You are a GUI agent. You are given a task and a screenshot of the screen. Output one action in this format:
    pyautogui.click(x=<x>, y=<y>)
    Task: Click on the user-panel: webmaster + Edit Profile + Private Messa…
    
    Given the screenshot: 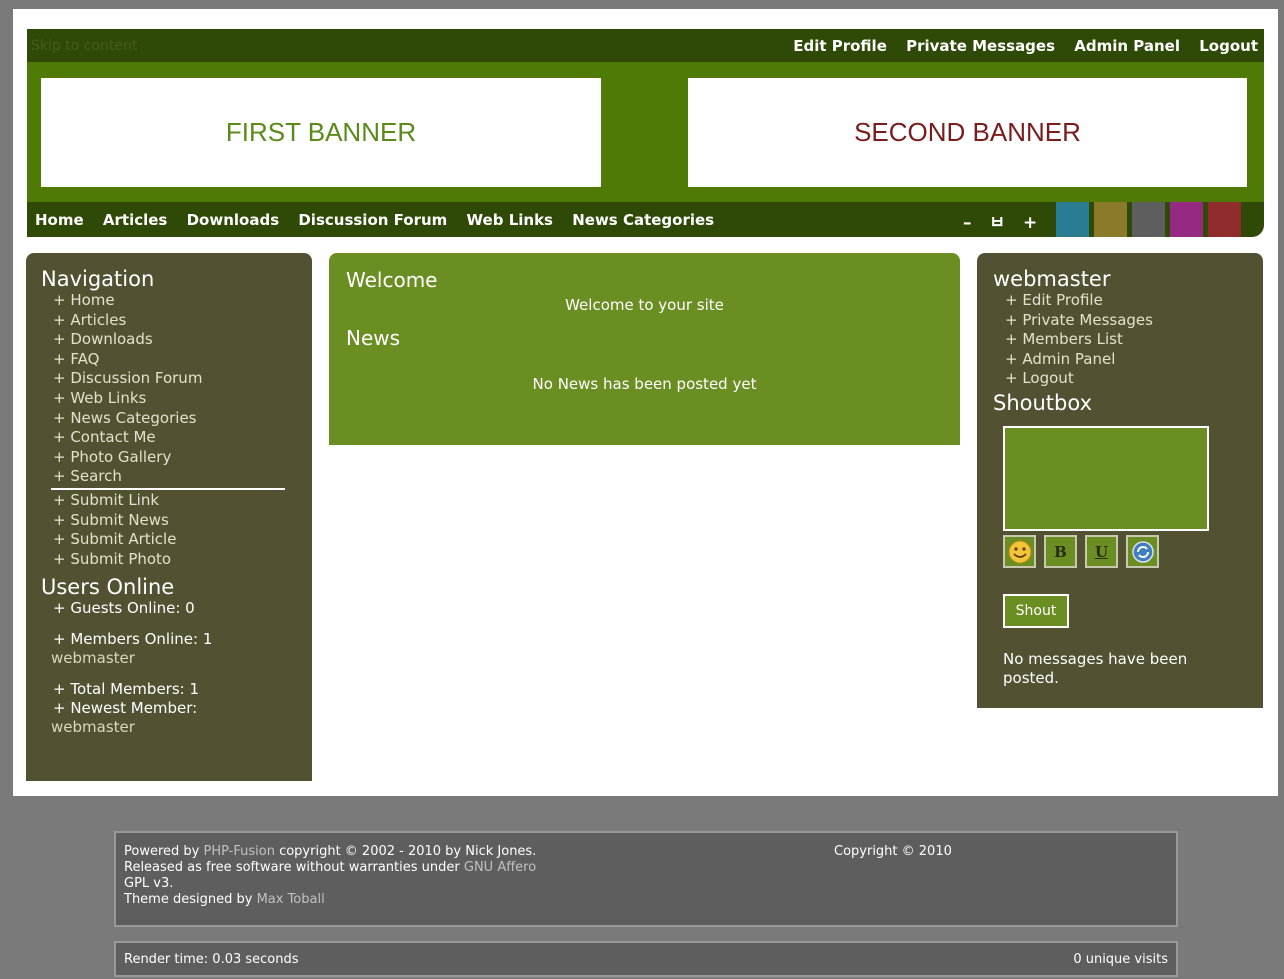 What is the action you would take?
    pyautogui.click(x=1073, y=341)
    